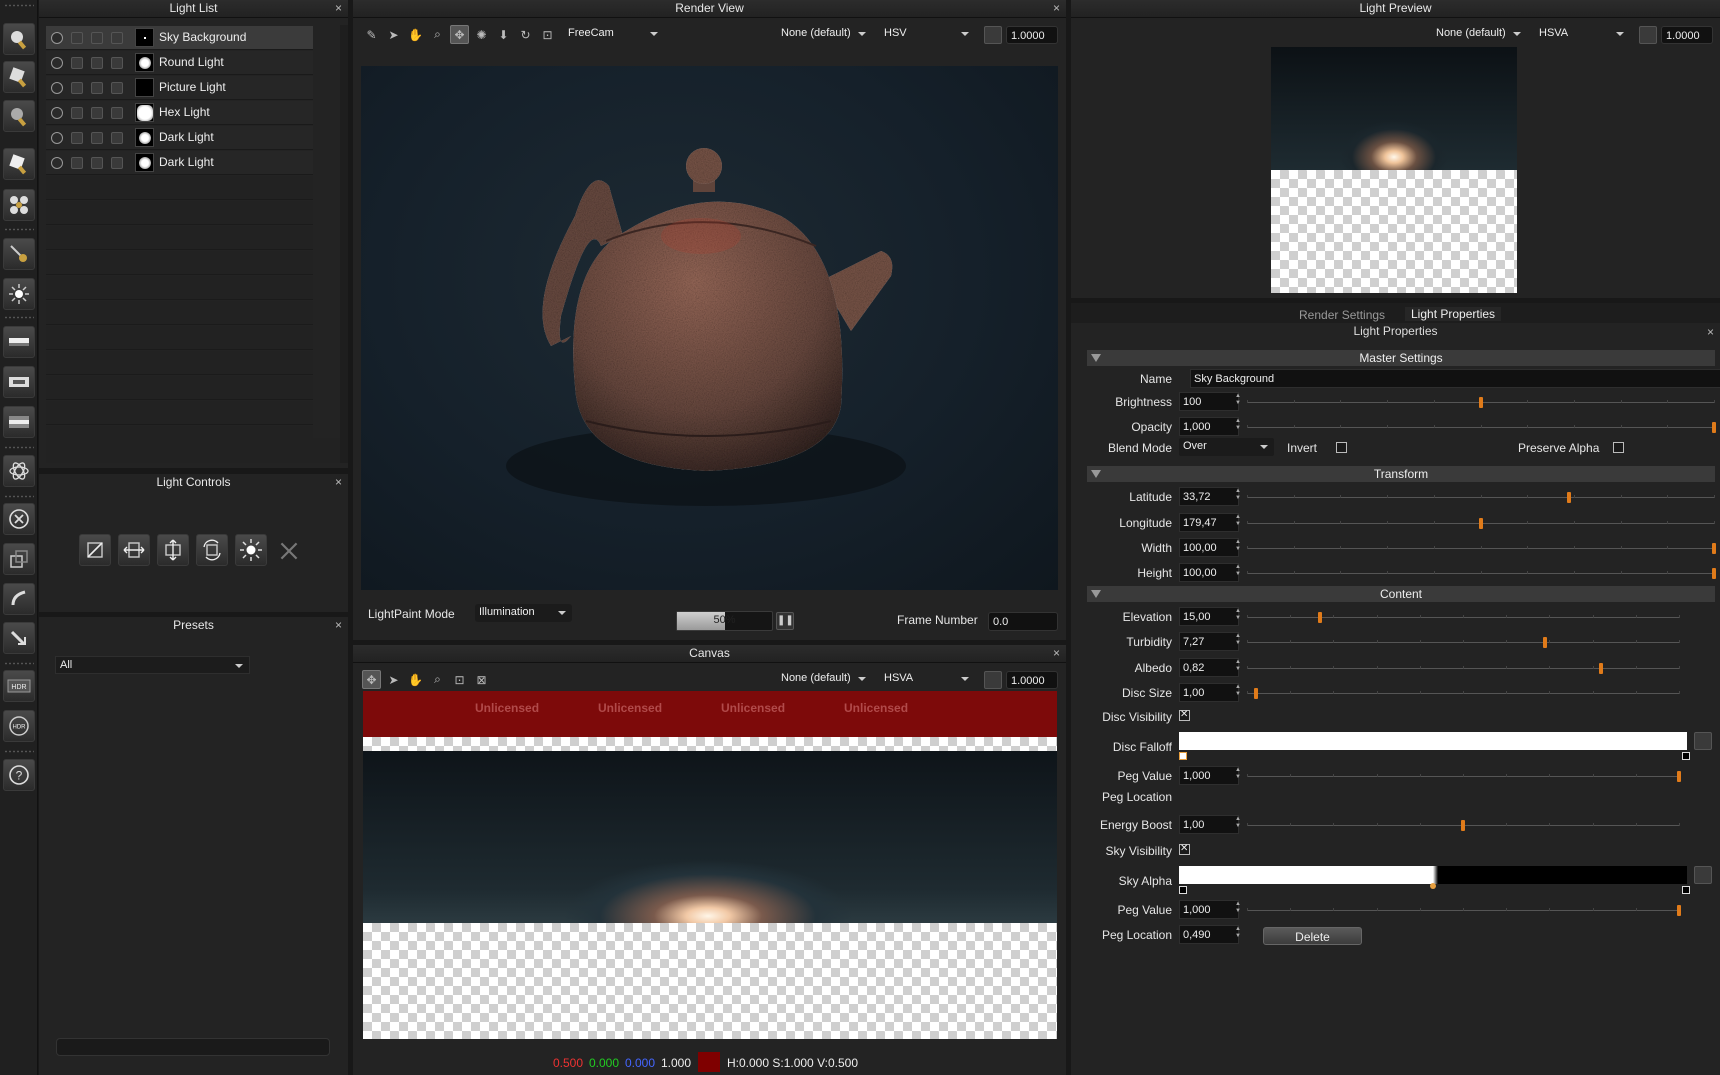  What do you see at coordinates (212, 550) in the screenshot?
I see `control-rotate-button` at bounding box center [212, 550].